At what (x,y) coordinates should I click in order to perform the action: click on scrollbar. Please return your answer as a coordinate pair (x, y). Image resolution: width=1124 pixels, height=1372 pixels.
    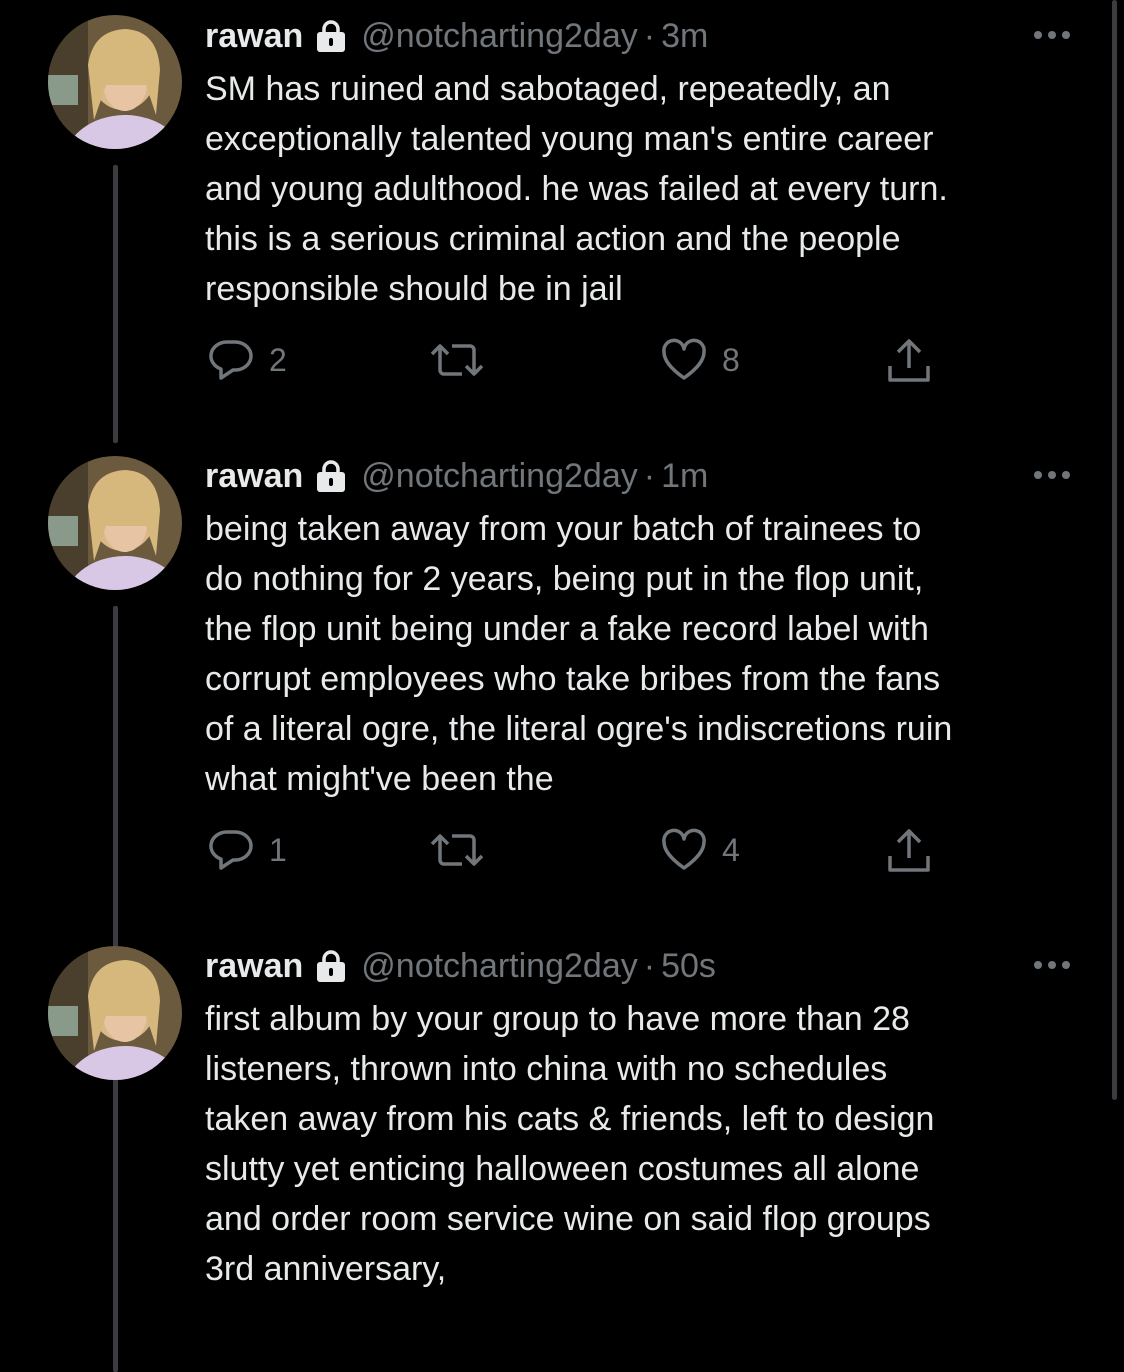
    Looking at the image, I should click on (1114, 550).